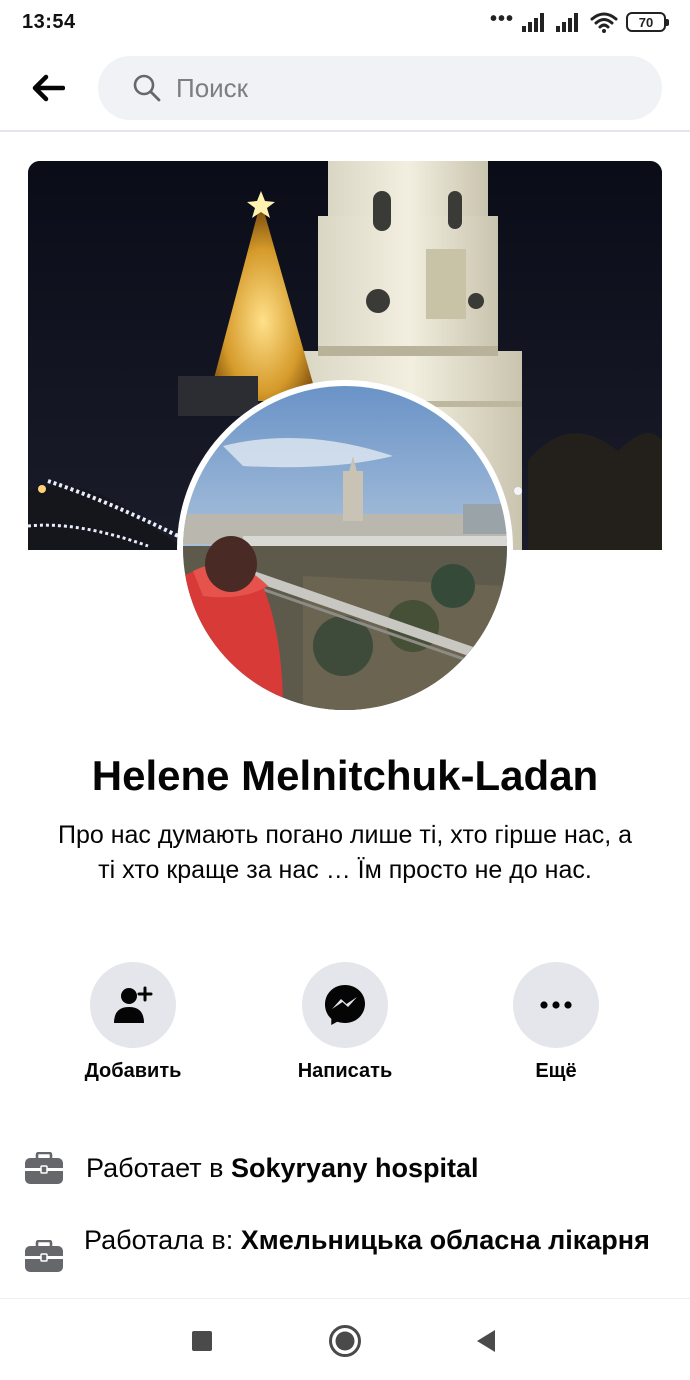 This screenshot has height=1380, width=690. What do you see at coordinates (49, 21) in the screenshot?
I see `status-time: 13:54` at bounding box center [49, 21].